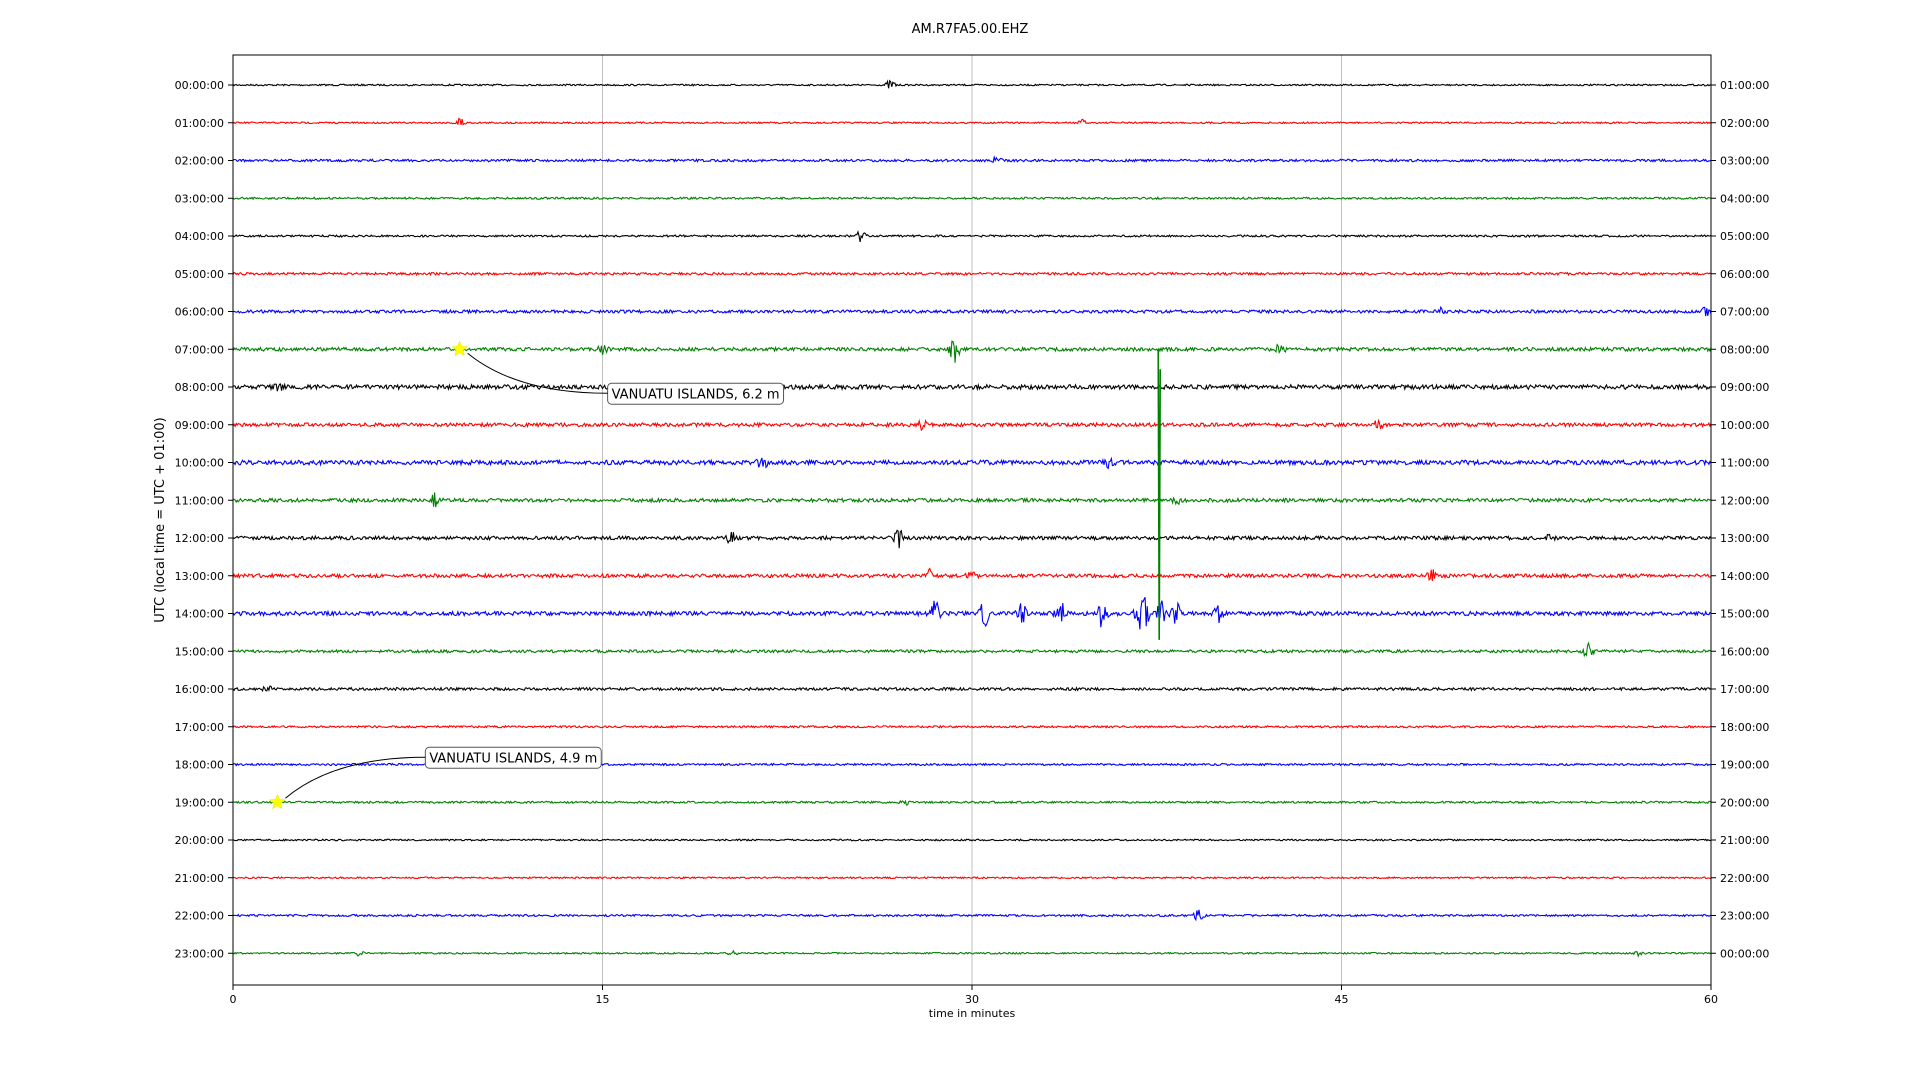 This screenshot has height=1080, width=1920. Describe the element at coordinates (199, 123) in the screenshot. I see `left-tick-label: 01:00:00` at that location.